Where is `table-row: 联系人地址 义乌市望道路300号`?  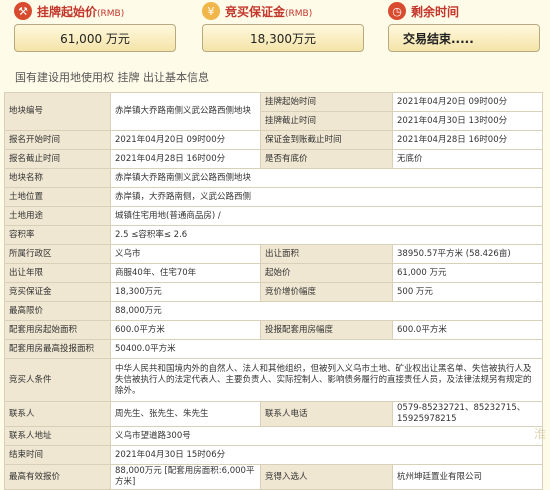 table-row: 联系人地址 义乌市望道路300号 is located at coordinates (273, 436).